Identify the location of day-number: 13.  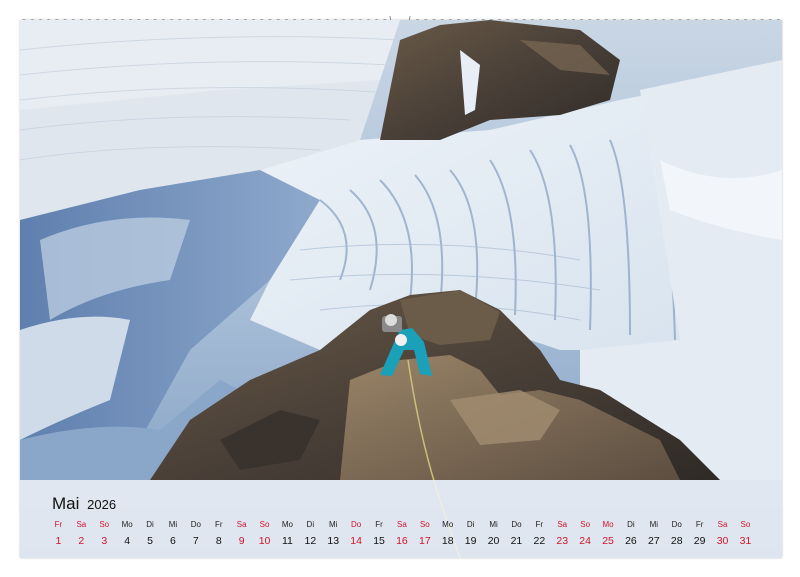
(333, 541).